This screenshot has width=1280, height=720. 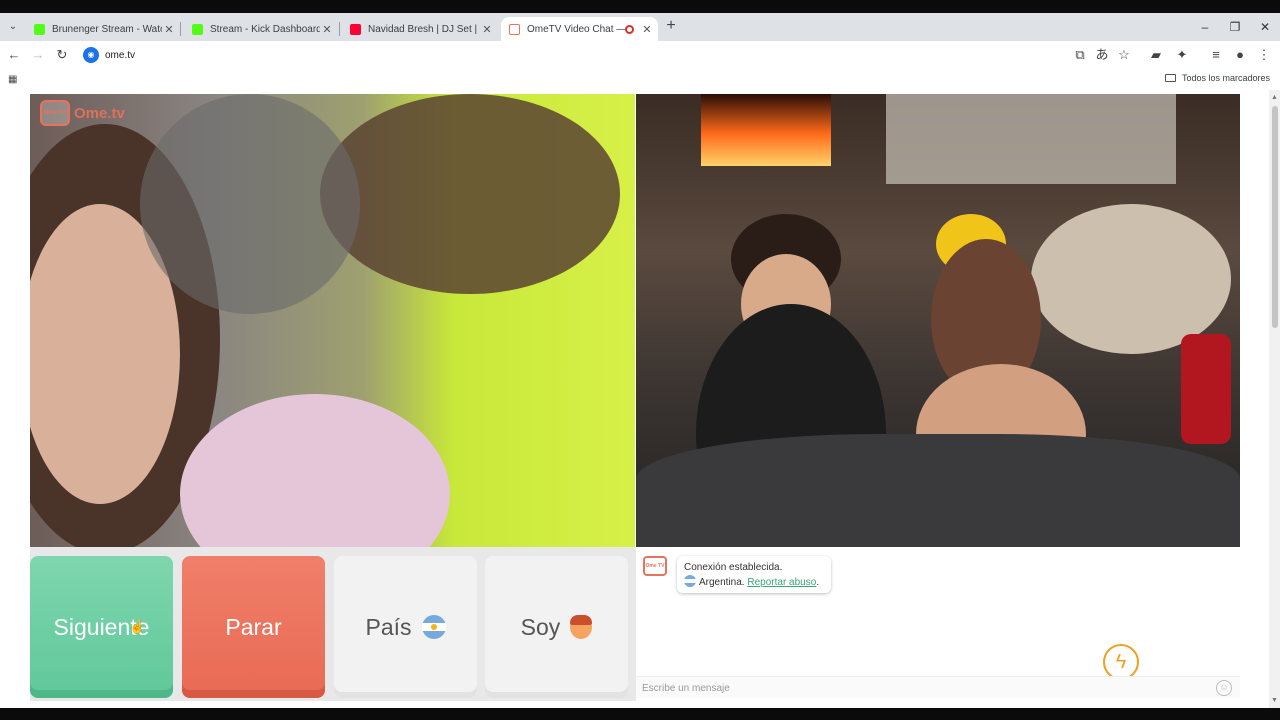 What do you see at coordinates (1216, 55) in the screenshot?
I see `media-controls-icon: ≡` at bounding box center [1216, 55].